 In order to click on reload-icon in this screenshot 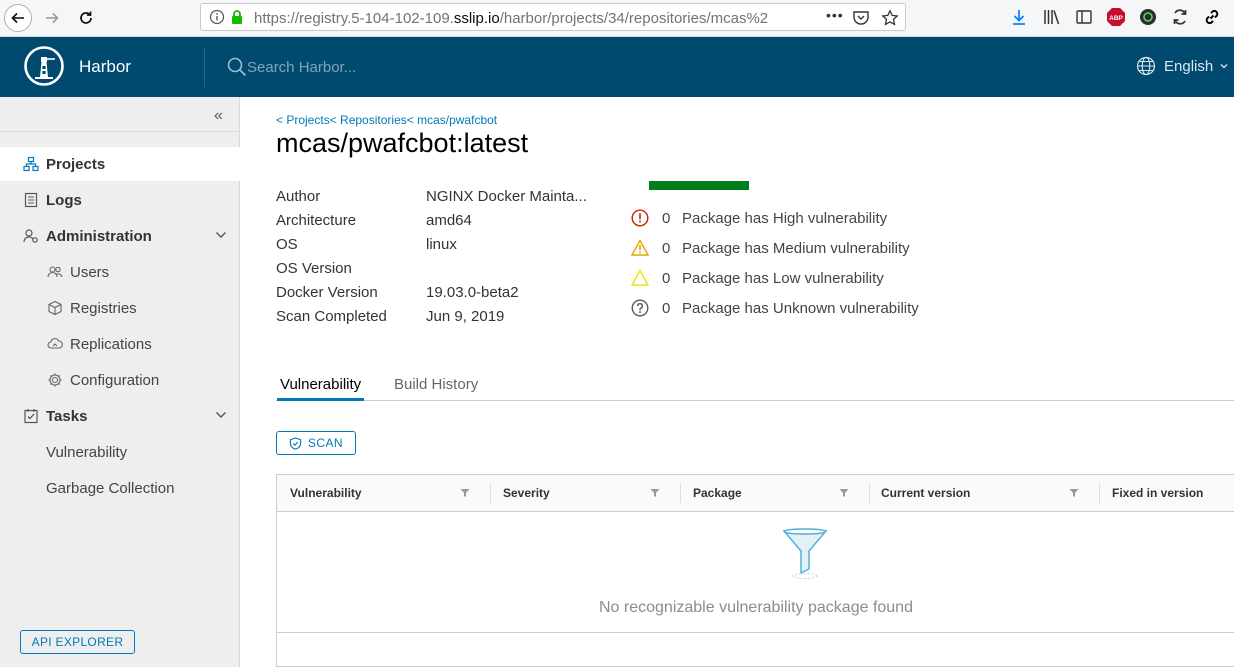, I will do `click(86, 17)`.